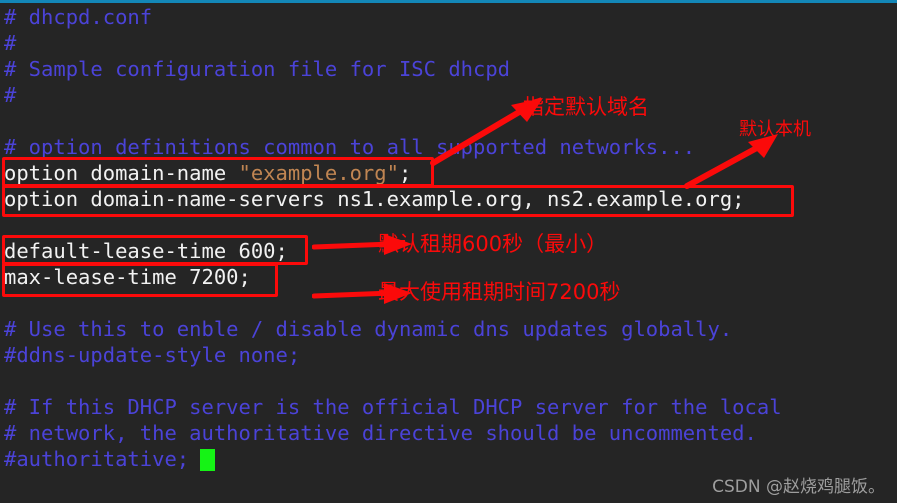  I want to click on annotation-local-host: 默认本机, so click(775, 129).